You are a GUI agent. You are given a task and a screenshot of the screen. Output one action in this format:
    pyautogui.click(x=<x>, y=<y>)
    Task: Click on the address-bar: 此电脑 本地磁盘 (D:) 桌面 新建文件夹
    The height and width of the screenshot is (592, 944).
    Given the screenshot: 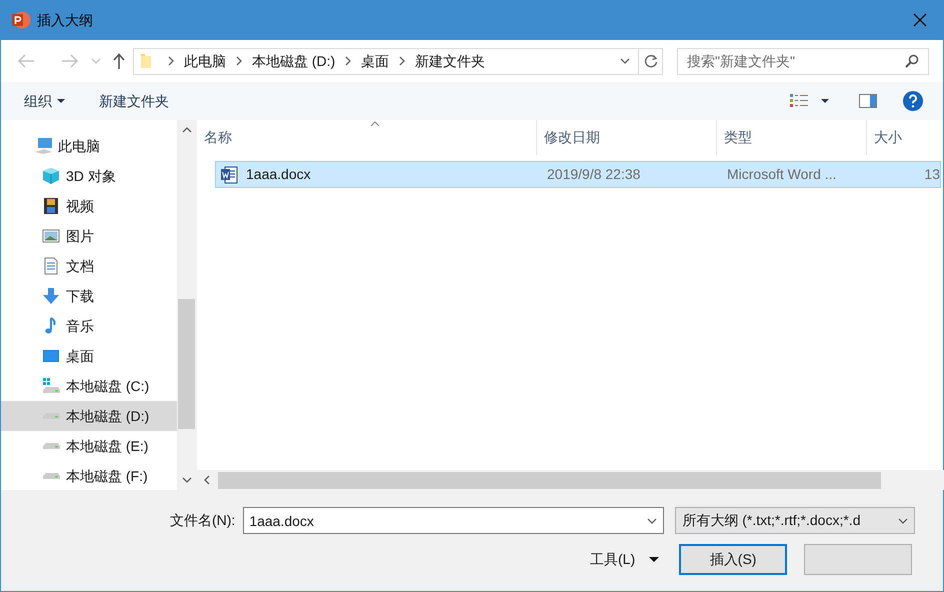 What is the action you would take?
    pyautogui.click(x=398, y=61)
    